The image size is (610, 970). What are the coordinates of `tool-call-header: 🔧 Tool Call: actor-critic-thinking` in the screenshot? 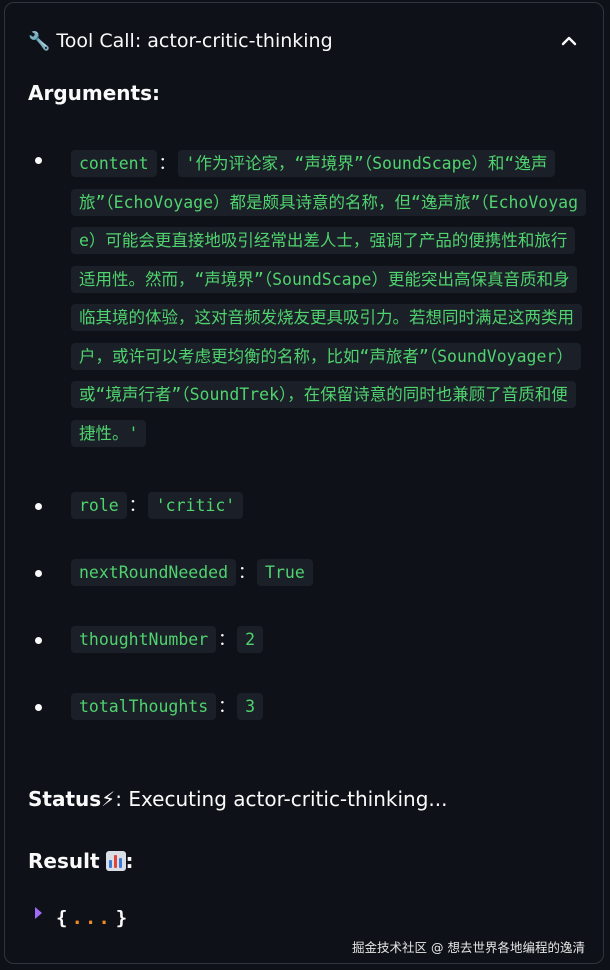 It's located at (180, 41).